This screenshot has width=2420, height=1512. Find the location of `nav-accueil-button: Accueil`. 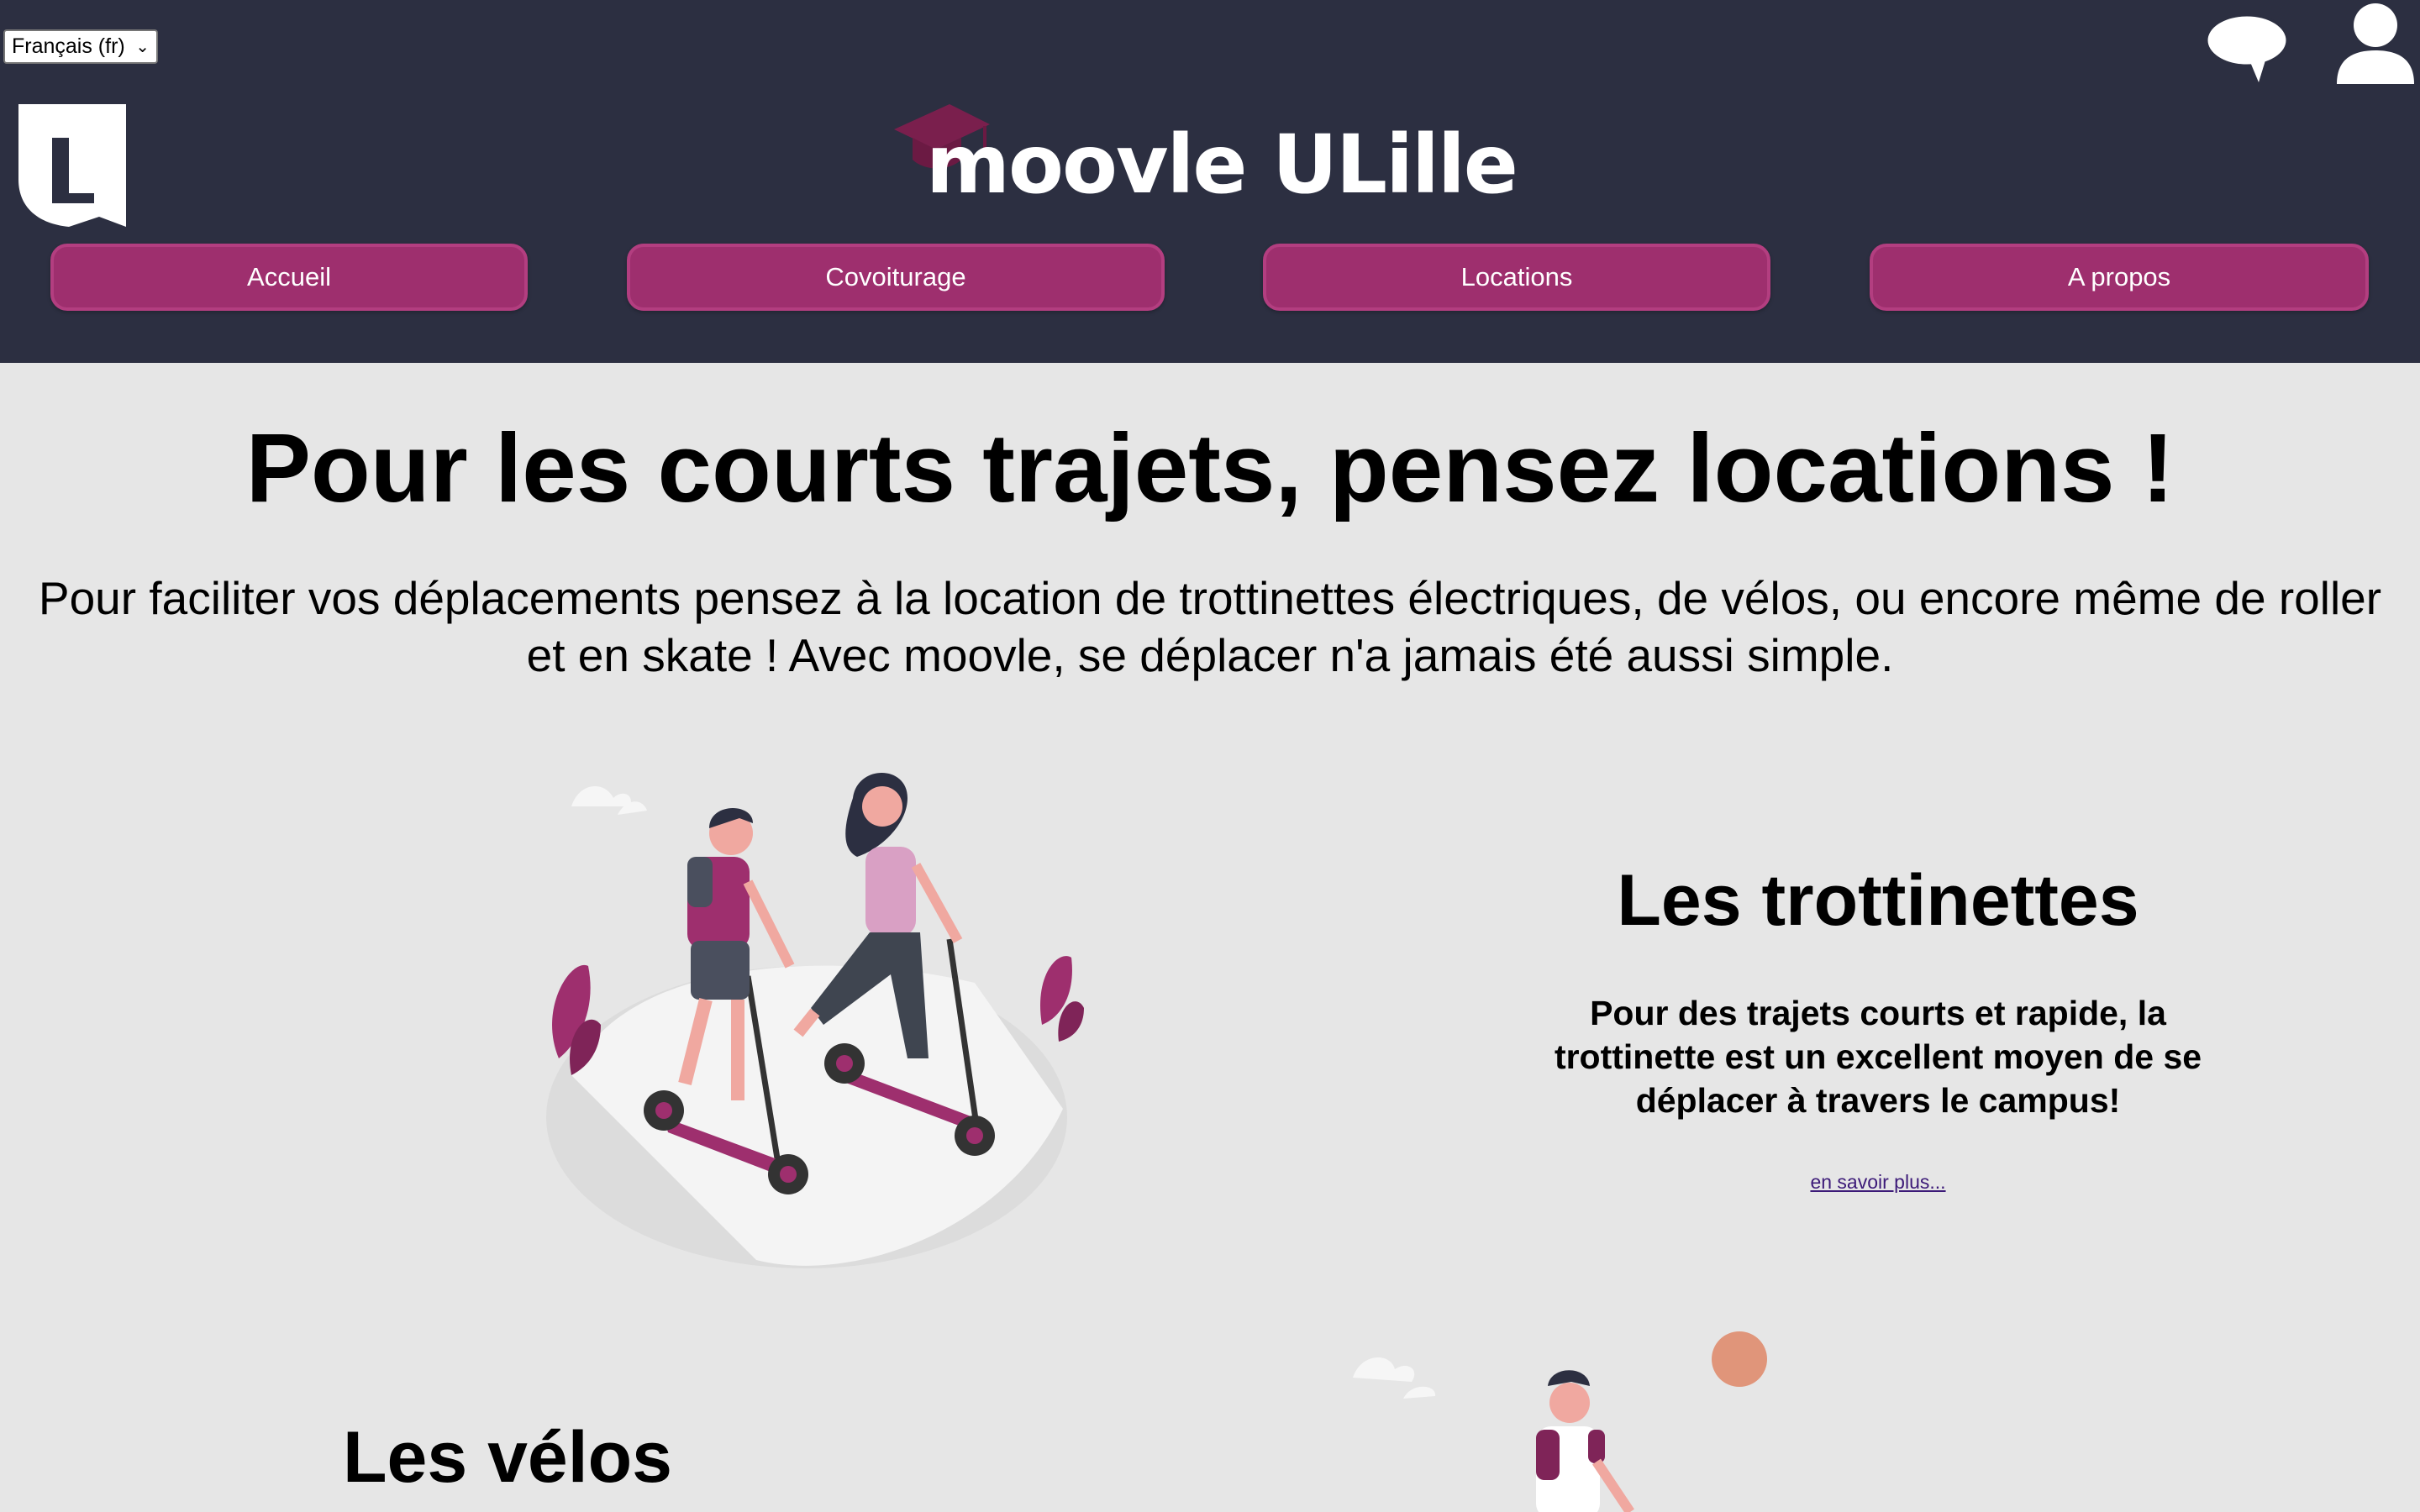

nav-accueil-button: Accueil is located at coordinates (289, 277).